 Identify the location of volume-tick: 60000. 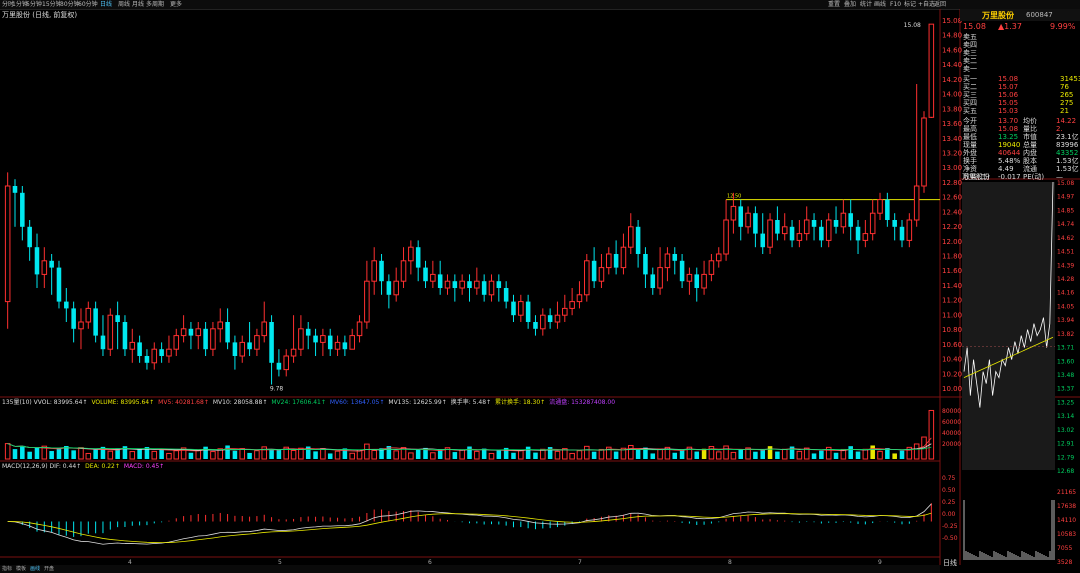
(951, 422).